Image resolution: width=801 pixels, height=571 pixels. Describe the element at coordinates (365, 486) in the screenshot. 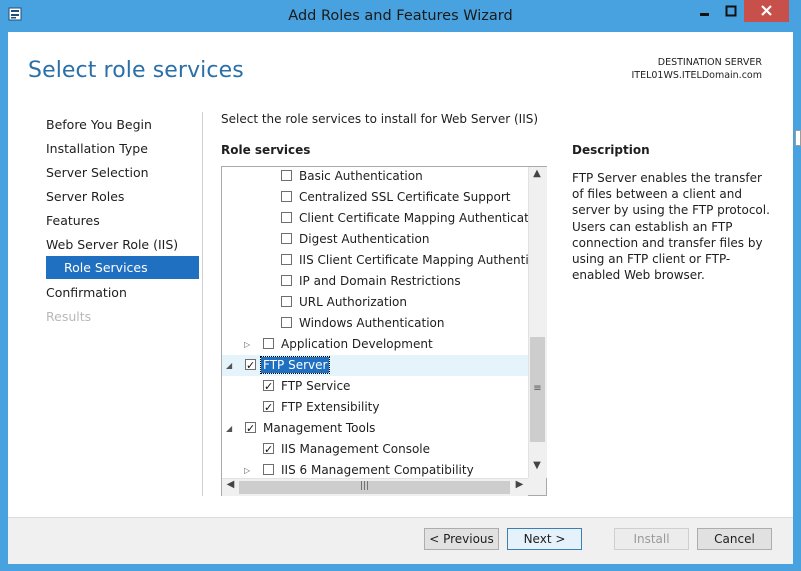

I see `scroll-grip-icon: |||` at that location.